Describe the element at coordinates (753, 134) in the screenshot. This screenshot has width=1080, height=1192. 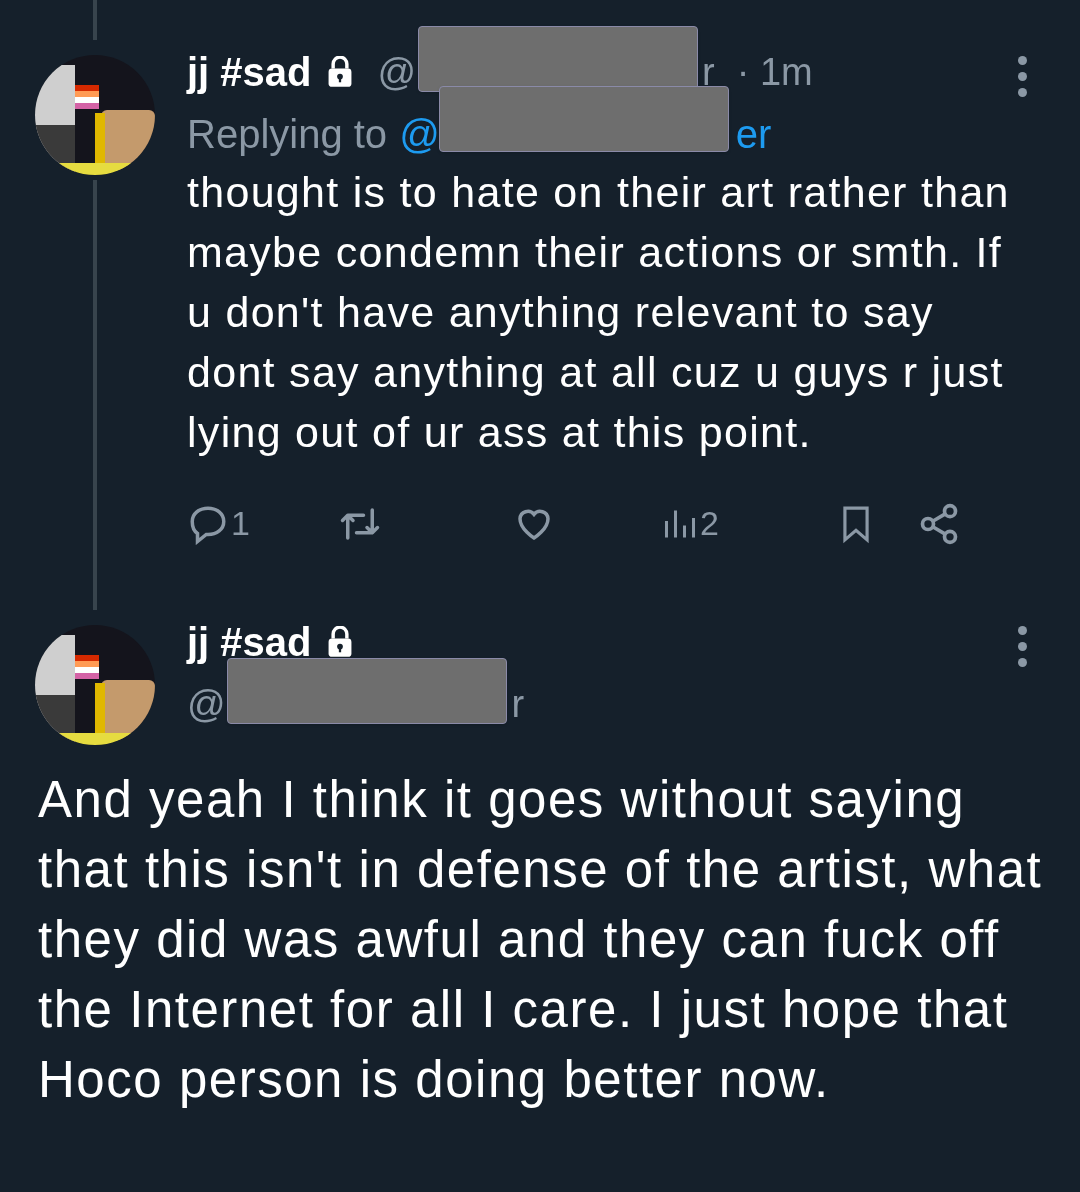
I see `handle-end: er` at that location.